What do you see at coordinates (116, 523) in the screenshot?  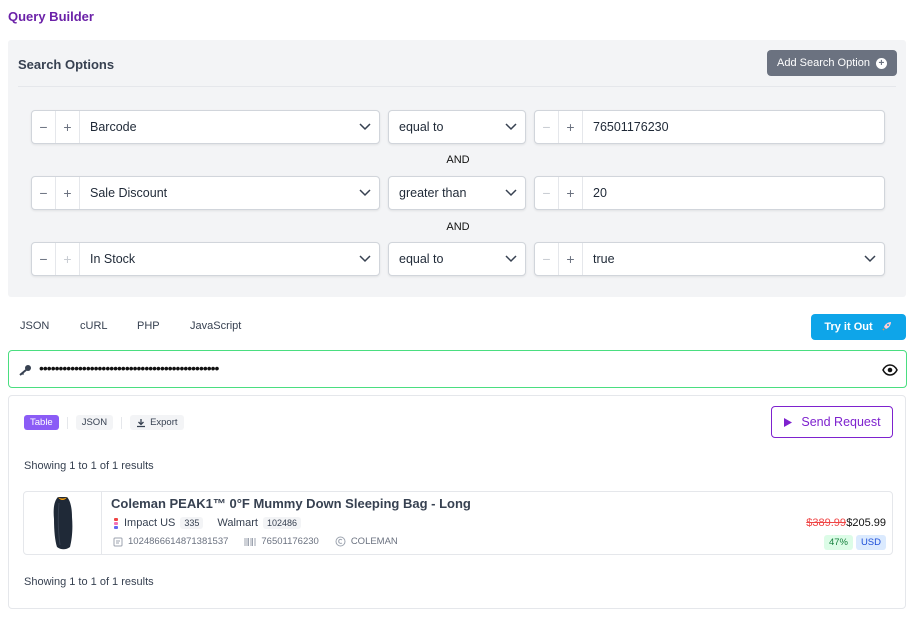 I see `impact-logo-icon` at bounding box center [116, 523].